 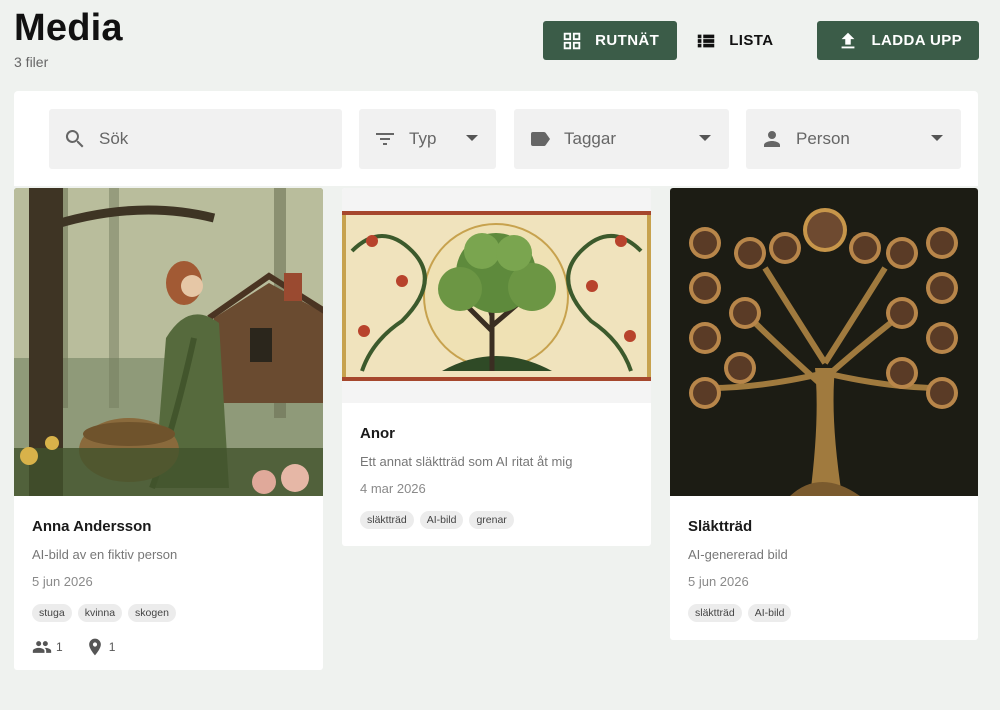 I want to click on card-title: Släktträd, so click(x=720, y=526).